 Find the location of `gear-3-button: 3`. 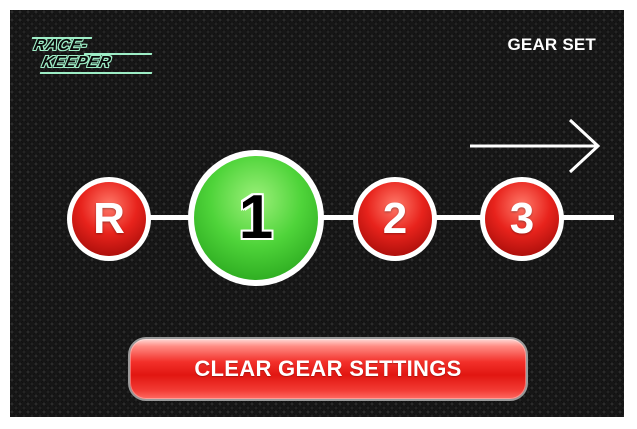

gear-3-button: 3 is located at coordinates (522, 219).